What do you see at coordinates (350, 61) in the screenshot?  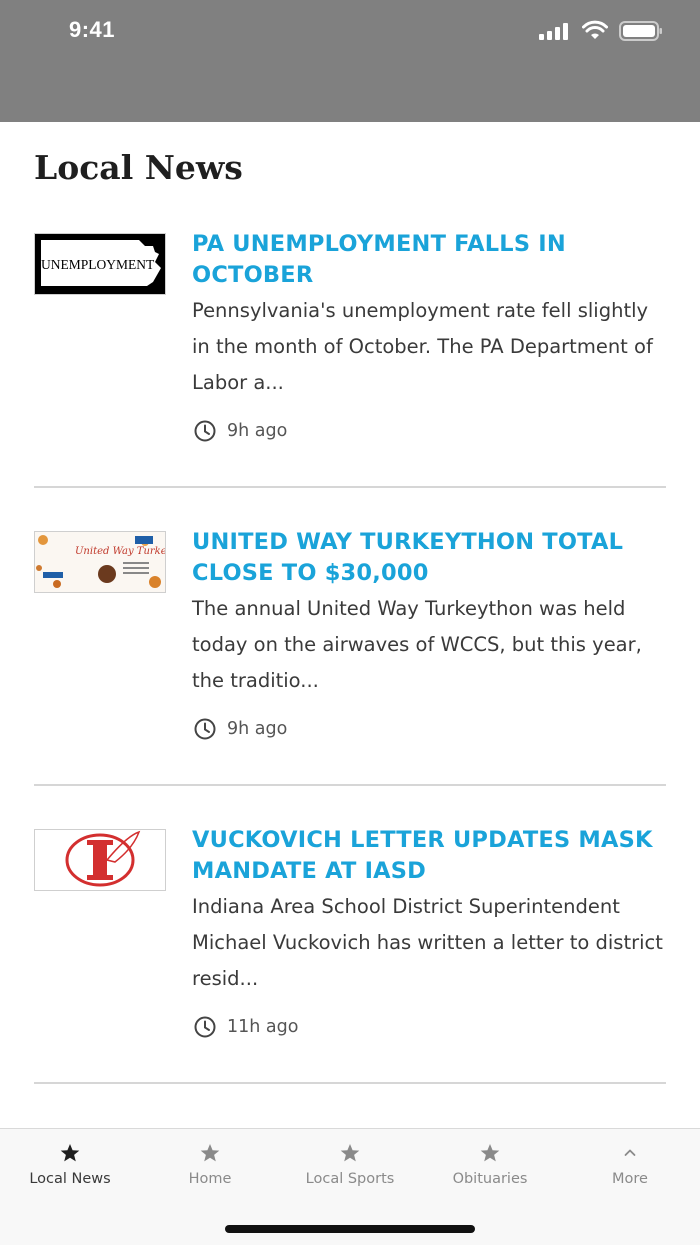 I see `app-header: 9:41` at bounding box center [350, 61].